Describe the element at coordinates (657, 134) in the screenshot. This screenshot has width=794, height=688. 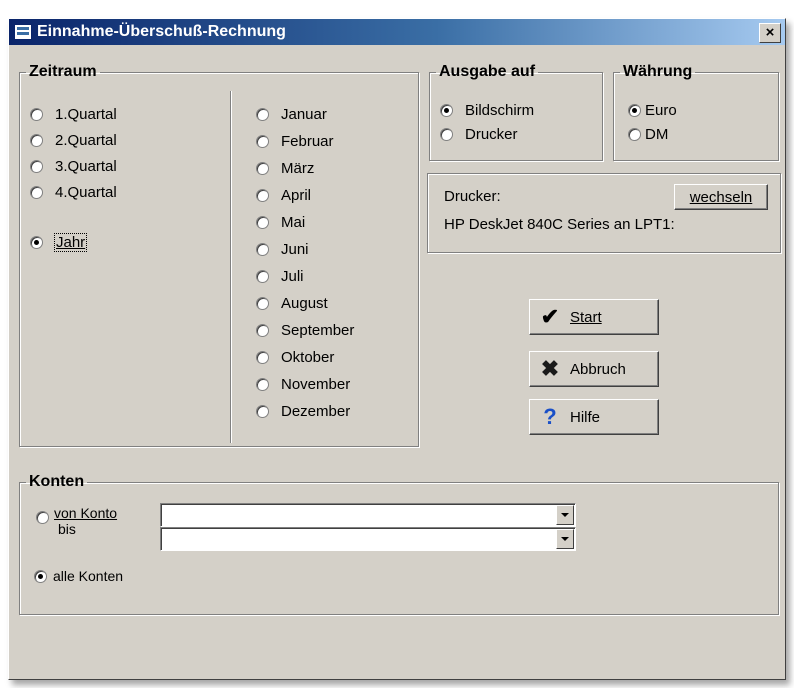
I see `radio-label: DM` at that location.